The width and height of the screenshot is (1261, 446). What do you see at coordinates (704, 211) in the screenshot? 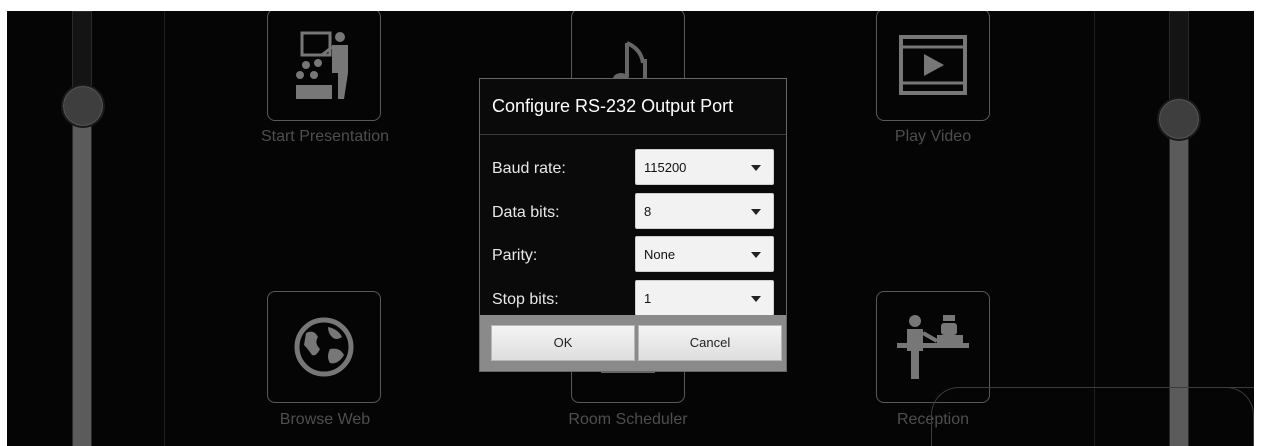
I see `data-bits-select: 8` at bounding box center [704, 211].